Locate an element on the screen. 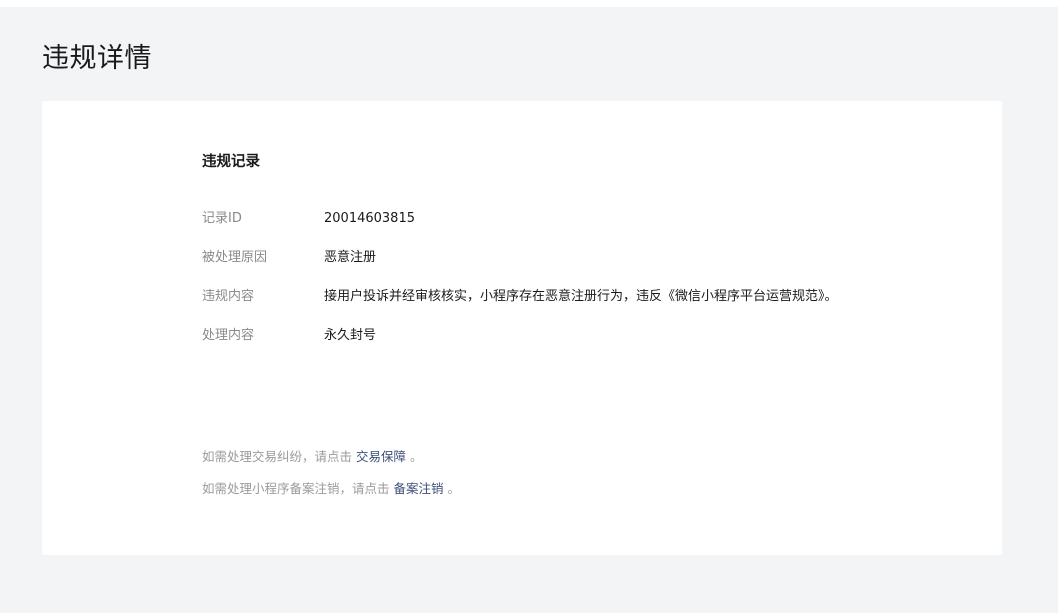 Image resolution: width=1058 pixels, height=613 pixels. filing-cancel-note: 如需处理小程序备案注销，请点击 备案注销。 is located at coordinates (331, 489).